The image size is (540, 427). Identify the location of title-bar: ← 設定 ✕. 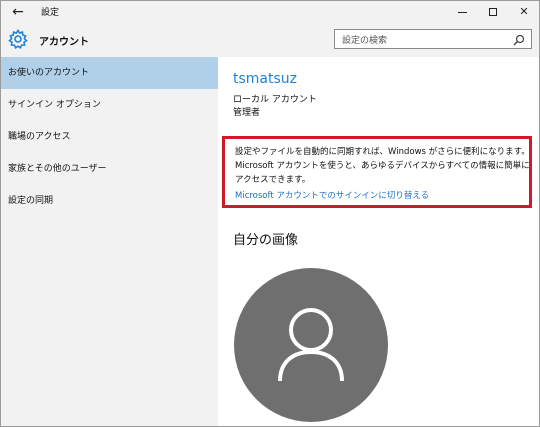
(270, 12).